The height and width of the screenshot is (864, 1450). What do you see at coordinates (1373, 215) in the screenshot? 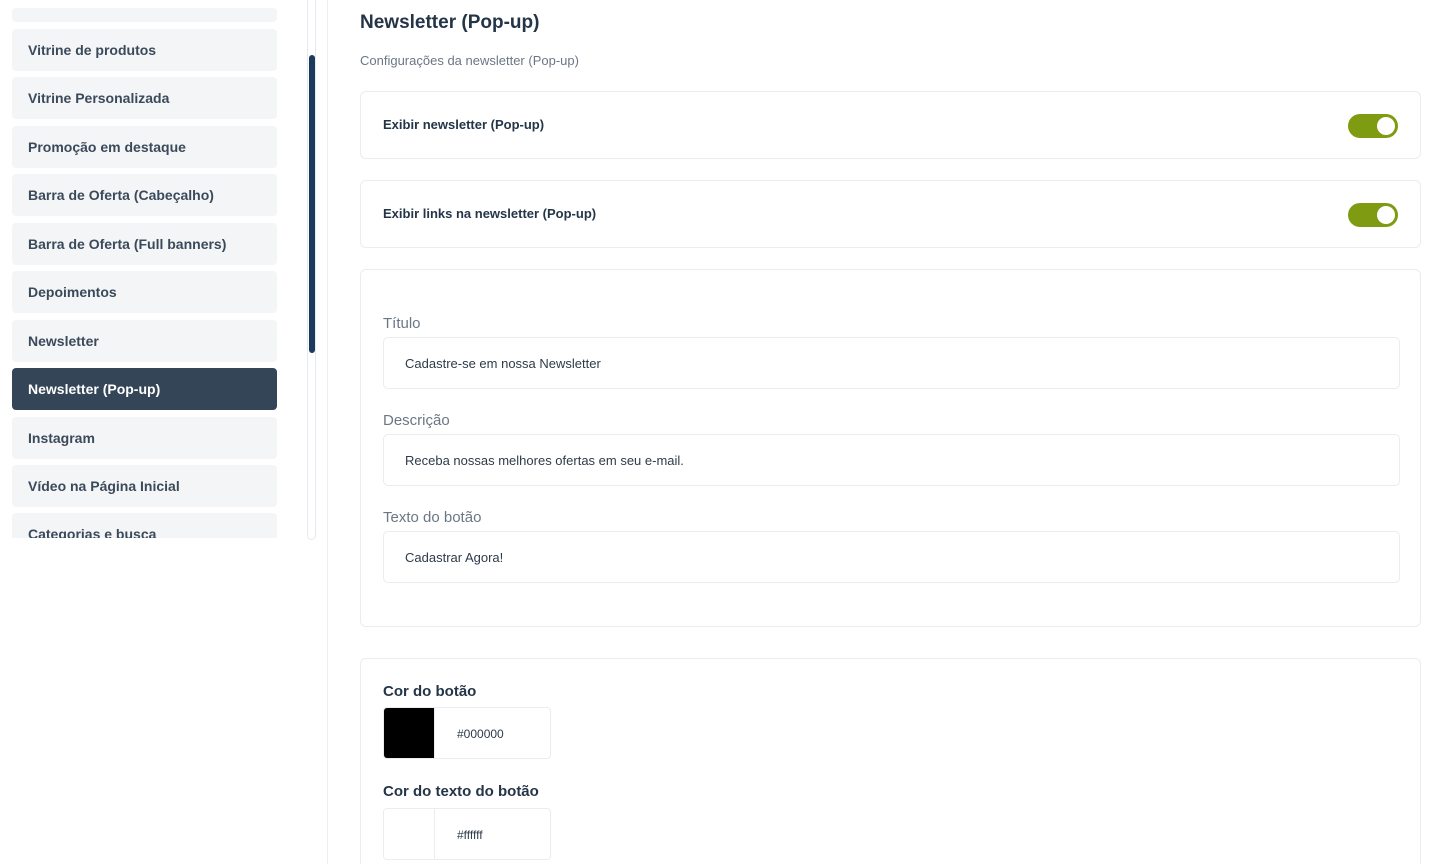
I see `toggle-exibir-links` at bounding box center [1373, 215].